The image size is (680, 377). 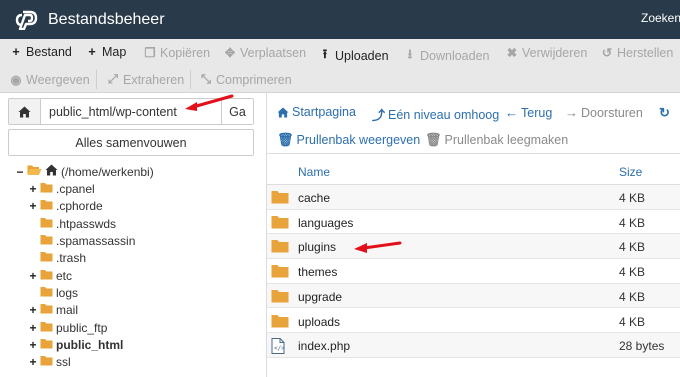 I want to click on annotation-arrow-path, so click(x=209, y=102).